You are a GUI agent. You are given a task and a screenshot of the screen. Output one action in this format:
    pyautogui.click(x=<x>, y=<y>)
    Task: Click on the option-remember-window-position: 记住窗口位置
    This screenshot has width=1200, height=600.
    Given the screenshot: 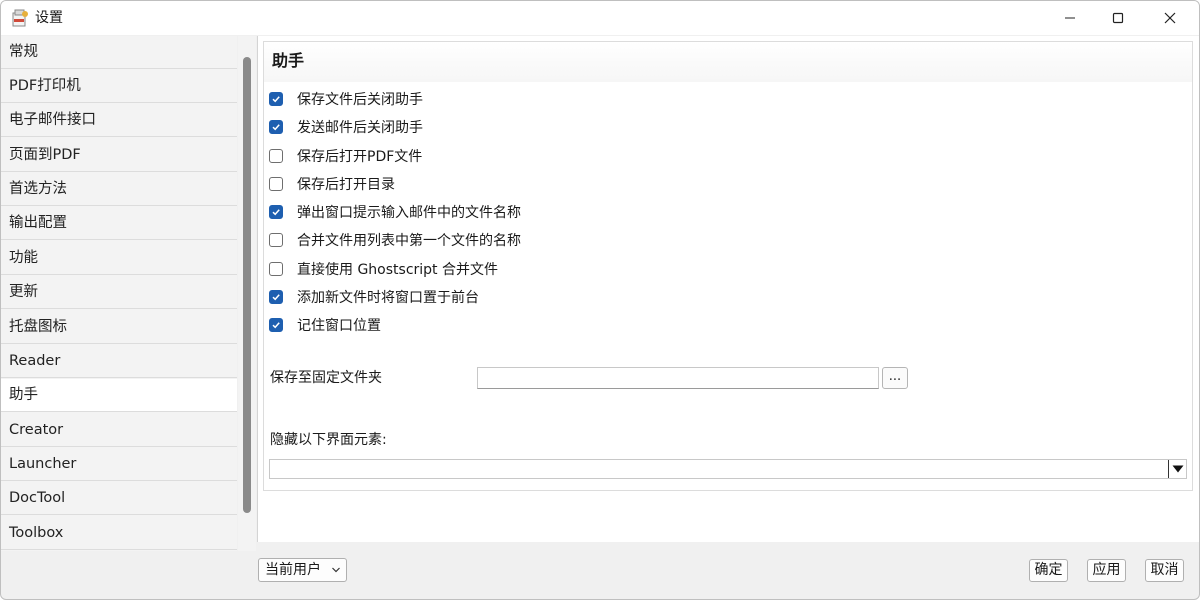 What is the action you would take?
    pyautogui.click(x=325, y=325)
    